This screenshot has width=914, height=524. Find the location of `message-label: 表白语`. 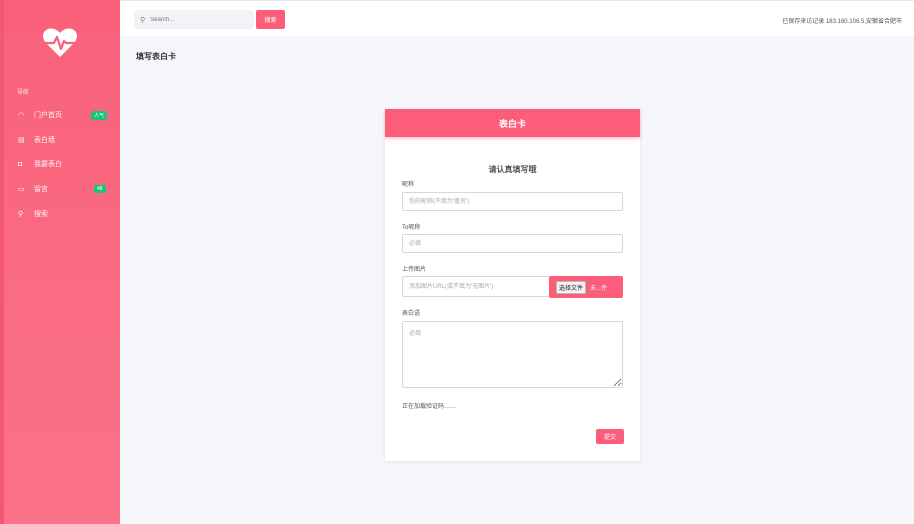

message-label: 表白语 is located at coordinates (411, 314).